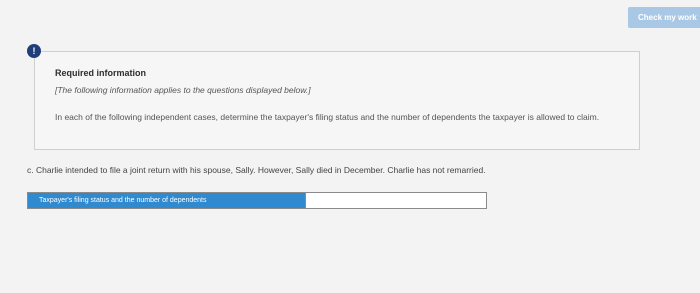 The height and width of the screenshot is (293, 700). I want to click on info-title: Required information, so click(101, 73).